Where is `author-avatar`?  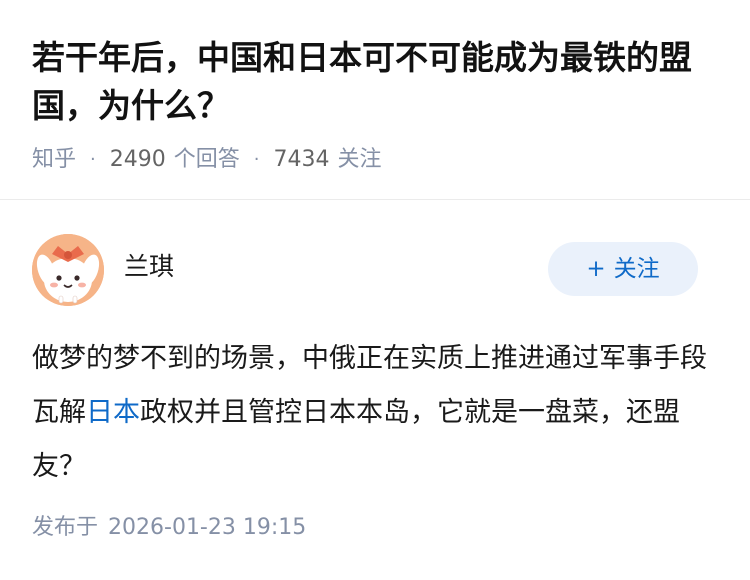
author-avatar is located at coordinates (68, 270).